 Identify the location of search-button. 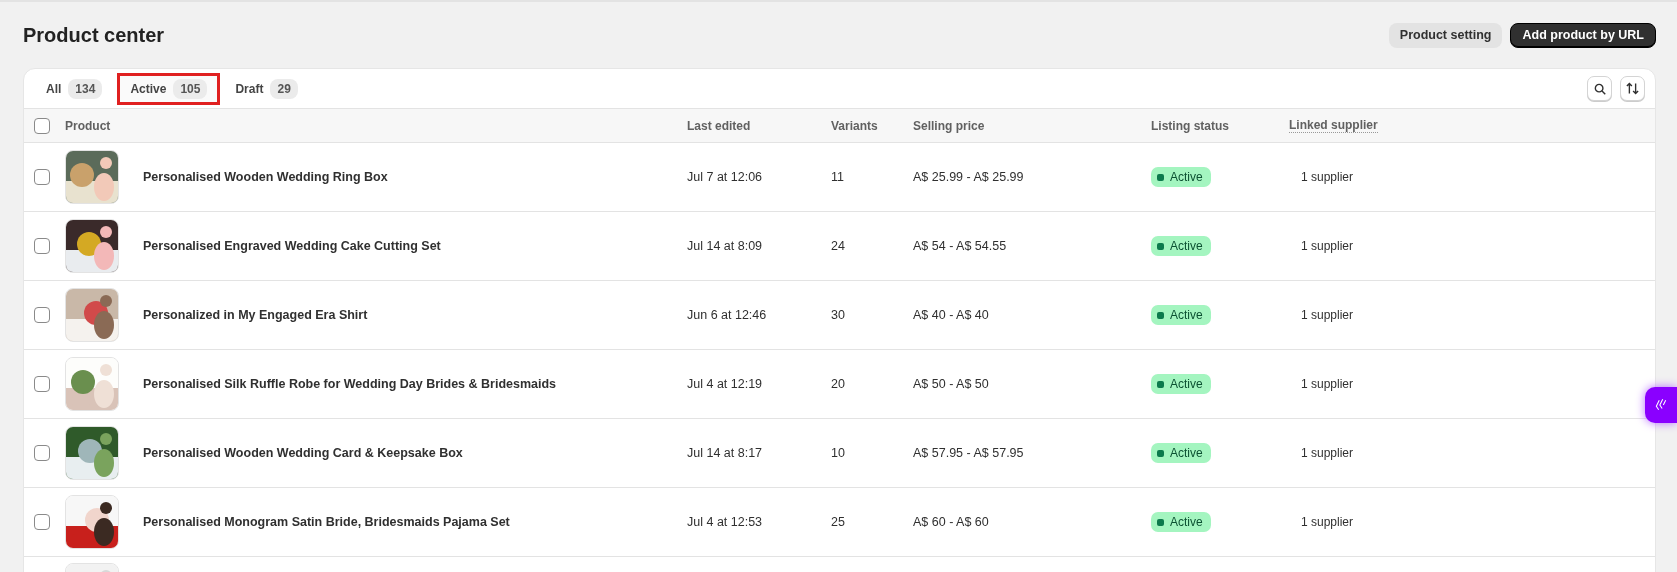
(1599, 88).